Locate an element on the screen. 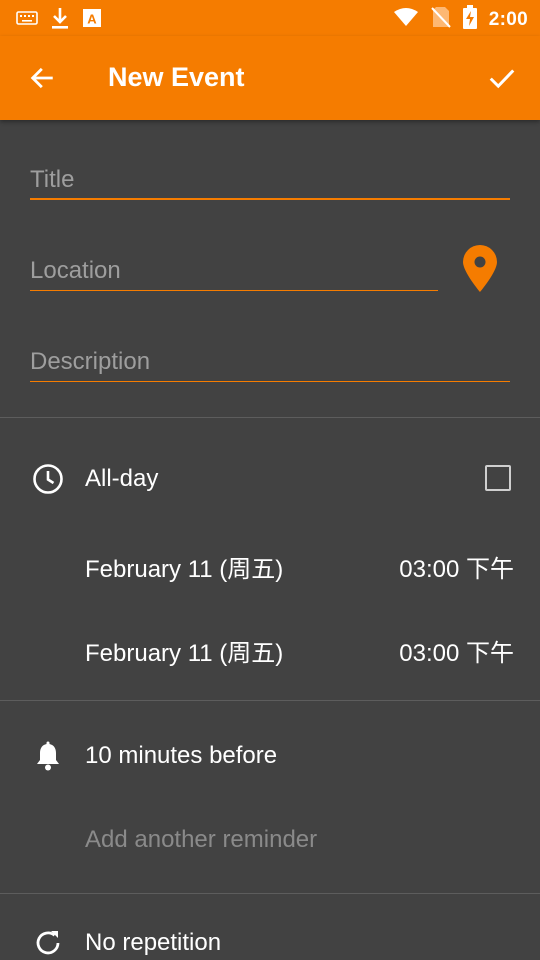 The image size is (540, 960). back-button is located at coordinates (42, 78).